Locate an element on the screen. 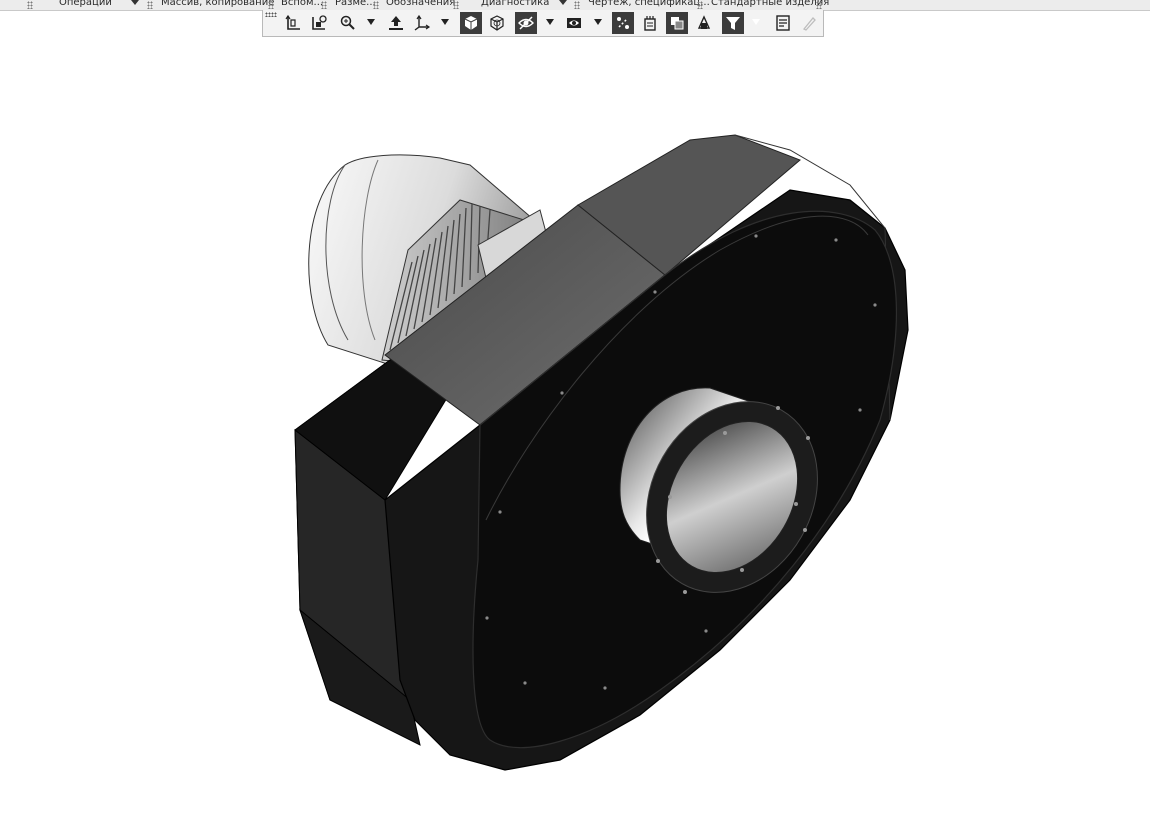 This screenshot has width=1150, height=831. filter-icon is located at coordinates (733, 23).